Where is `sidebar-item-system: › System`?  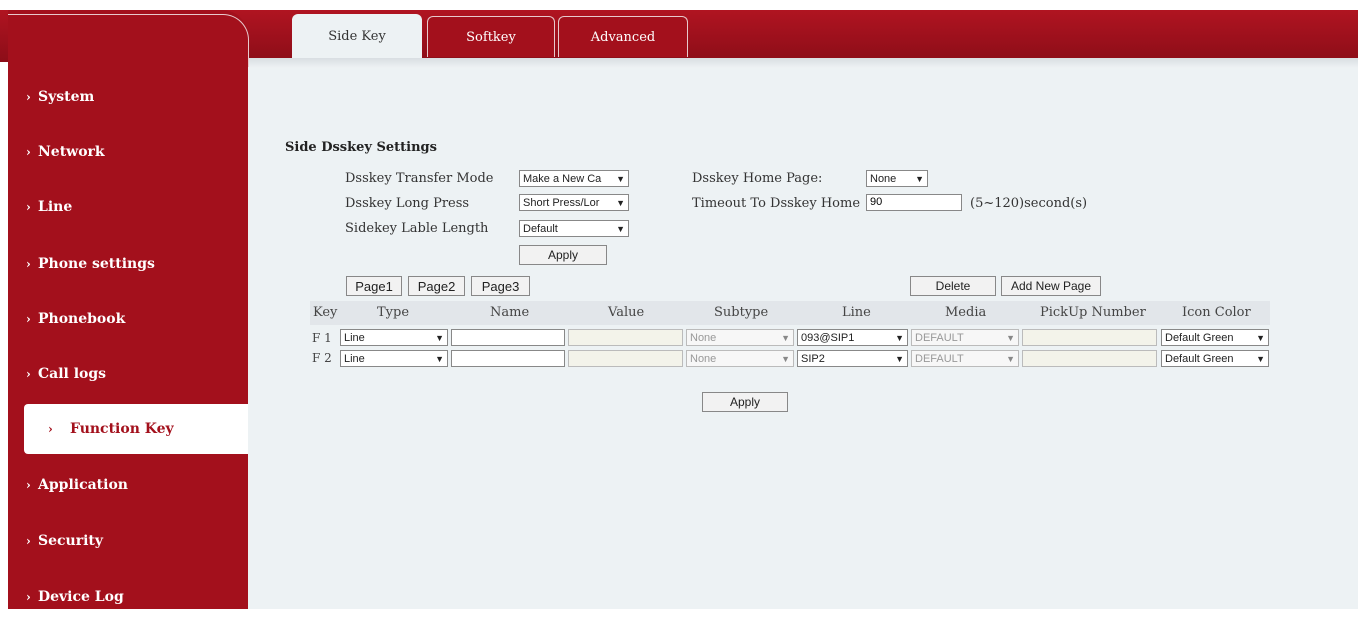
sidebar-item-system: › System is located at coordinates (128, 97).